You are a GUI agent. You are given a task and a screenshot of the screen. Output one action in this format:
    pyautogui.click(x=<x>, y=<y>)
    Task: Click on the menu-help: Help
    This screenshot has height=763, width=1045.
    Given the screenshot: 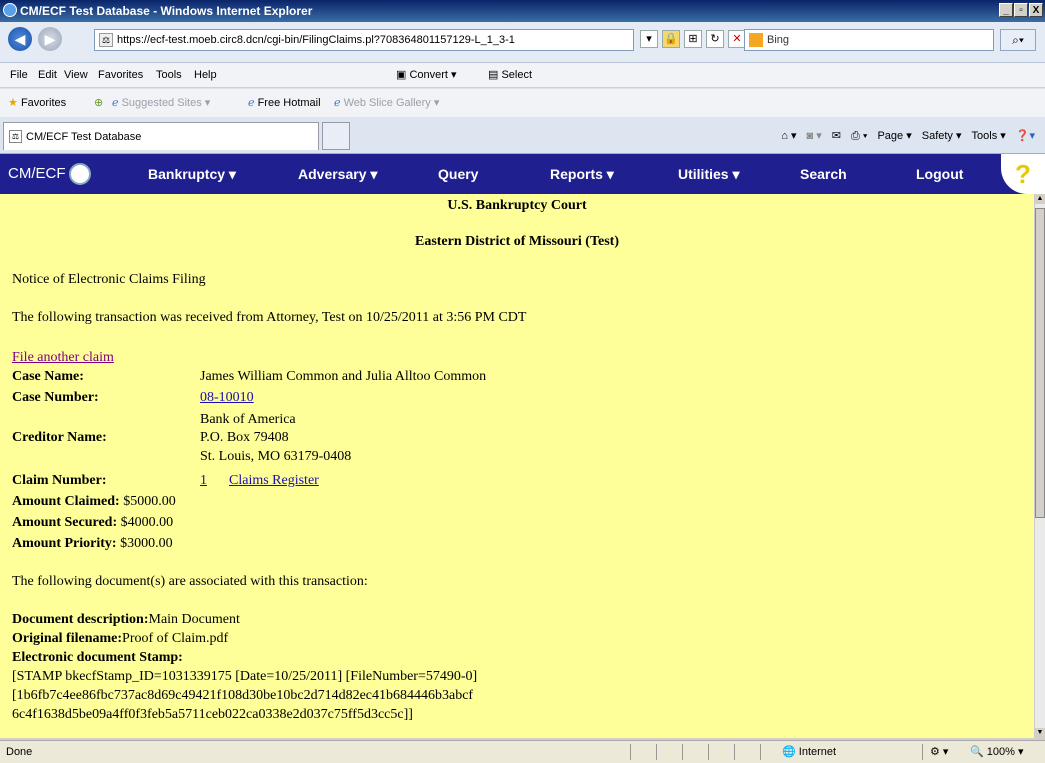 What is the action you would take?
    pyautogui.click(x=205, y=75)
    